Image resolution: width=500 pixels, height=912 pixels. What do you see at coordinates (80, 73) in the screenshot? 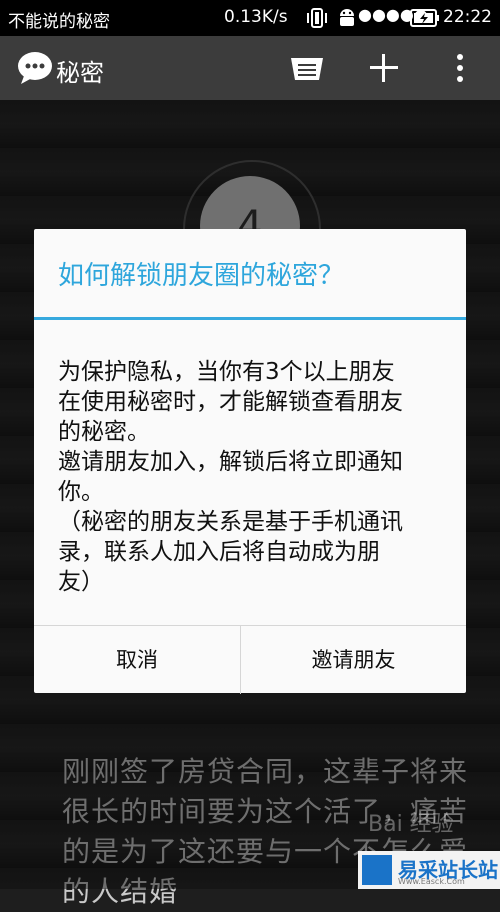
I see `app-title: 秘密` at bounding box center [80, 73].